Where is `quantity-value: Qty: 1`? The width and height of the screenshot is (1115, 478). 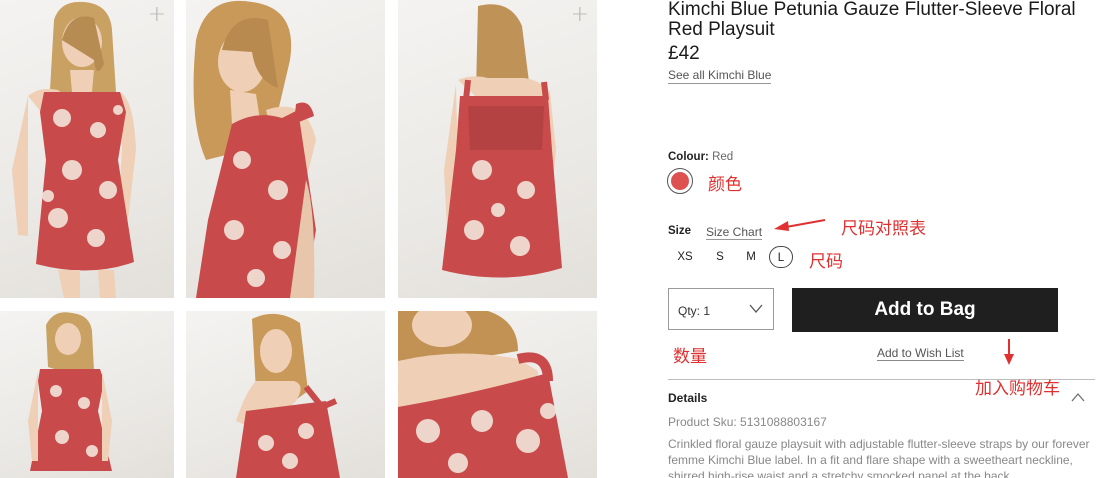
quantity-value: Qty: 1 is located at coordinates (694, 311).